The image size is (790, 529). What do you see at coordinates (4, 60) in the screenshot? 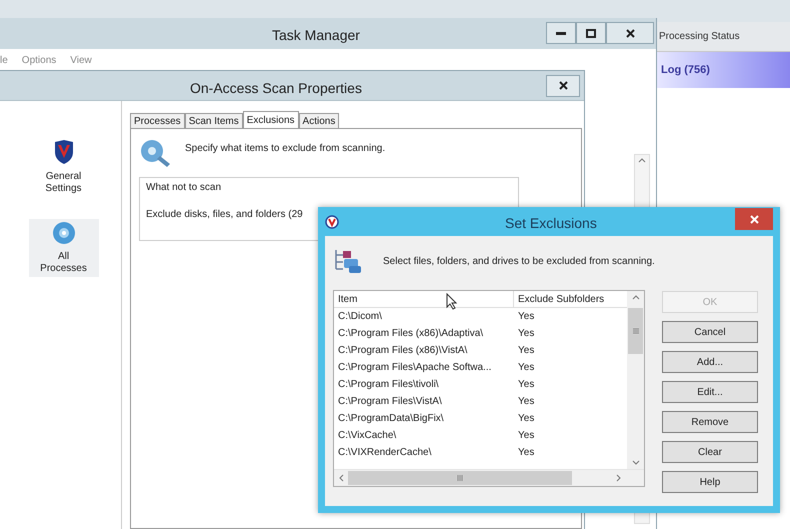
I see `menu-item: le` at bounding box center [4, 60].